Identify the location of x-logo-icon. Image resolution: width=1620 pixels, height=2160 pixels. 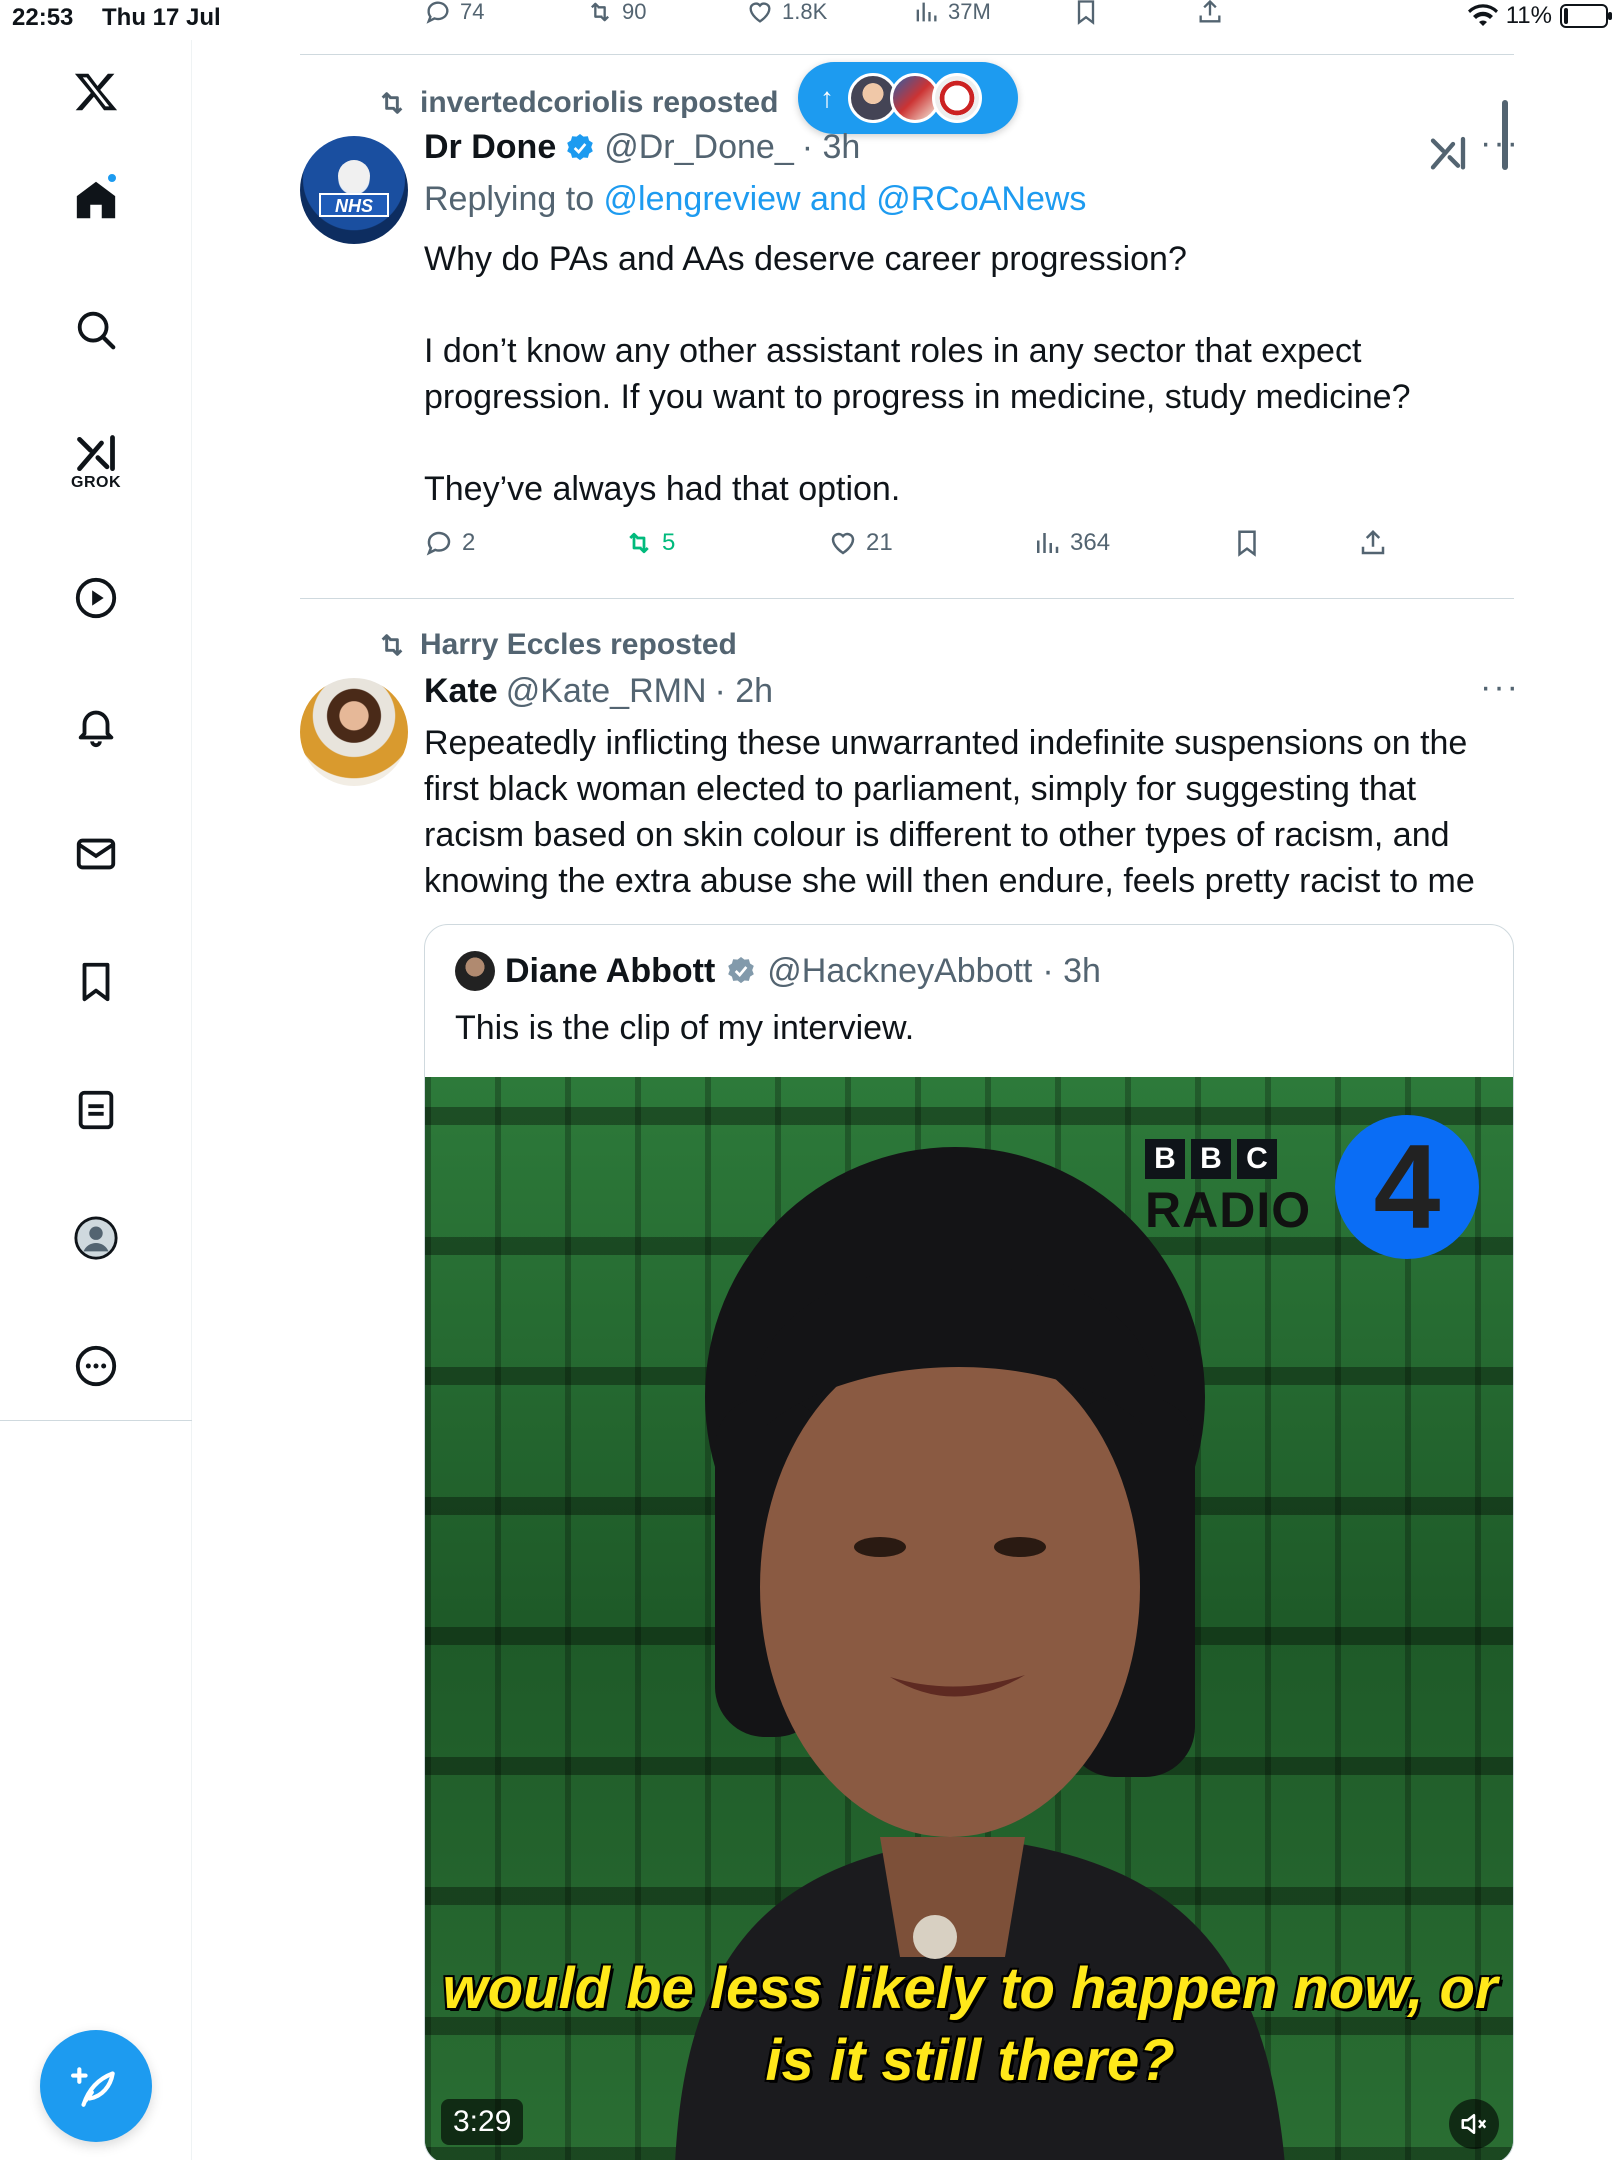
(96, 92).